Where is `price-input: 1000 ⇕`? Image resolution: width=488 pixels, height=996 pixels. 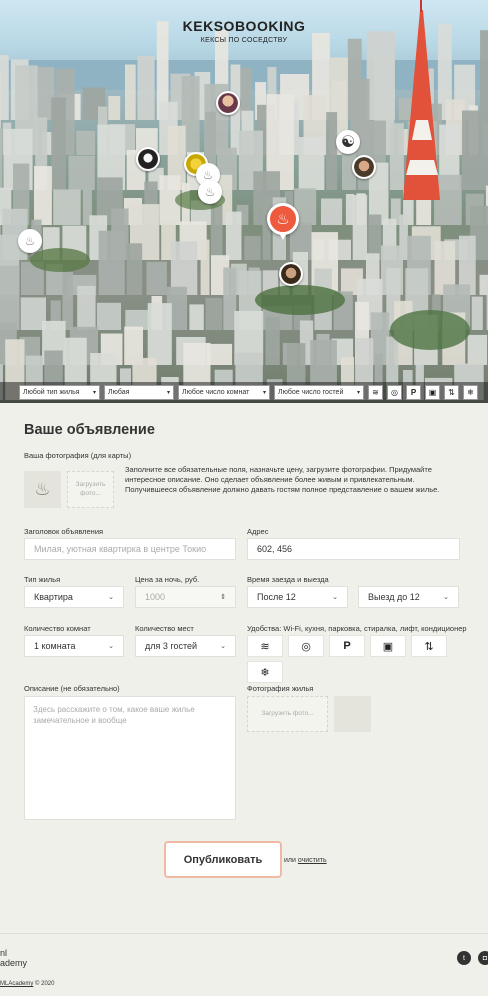 price-input: 1000 ⇕ is located at coordinates (185, 597).